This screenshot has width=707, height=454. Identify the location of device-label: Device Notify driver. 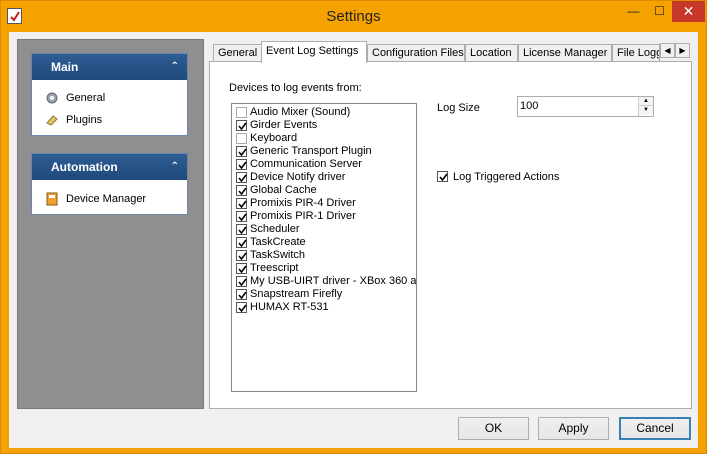
(298, 177).